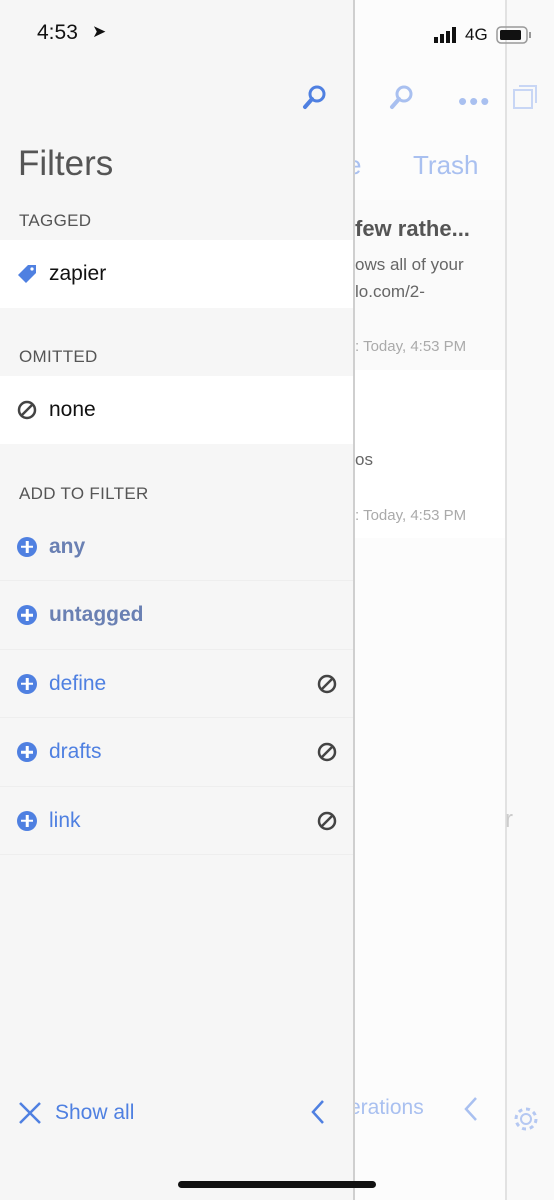  I want to click on battery-icon, so click(513, 35).